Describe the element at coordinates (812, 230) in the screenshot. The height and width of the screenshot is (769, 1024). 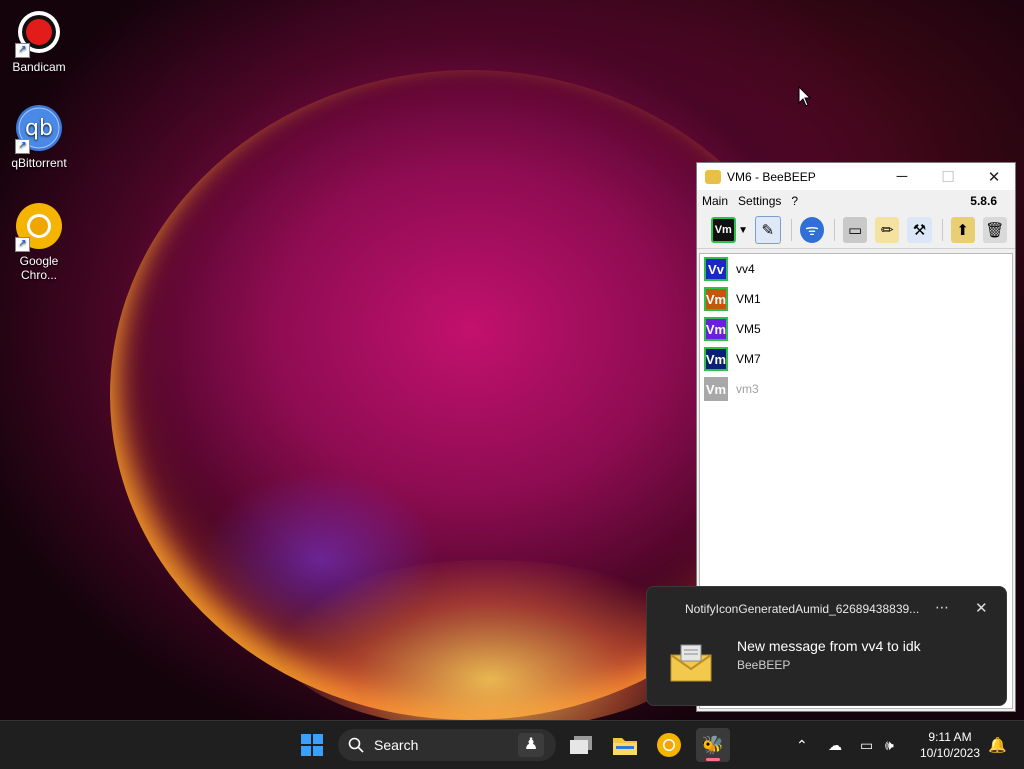
I see `network-icon: ᯤ` at that location.